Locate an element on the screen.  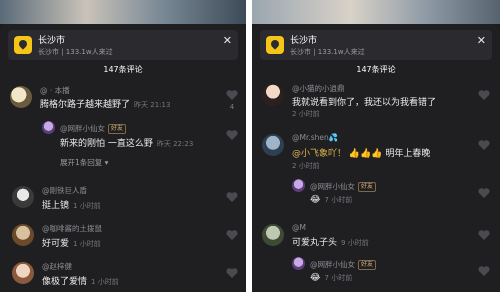
comment-time: 昨天 22:23 is located at coordinates (175, 144).